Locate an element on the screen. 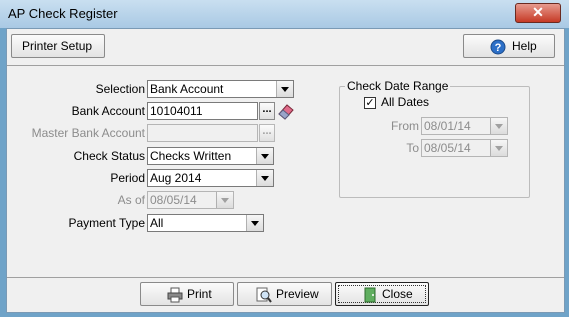  help-icon: ? is located at coordinates (498, 47).